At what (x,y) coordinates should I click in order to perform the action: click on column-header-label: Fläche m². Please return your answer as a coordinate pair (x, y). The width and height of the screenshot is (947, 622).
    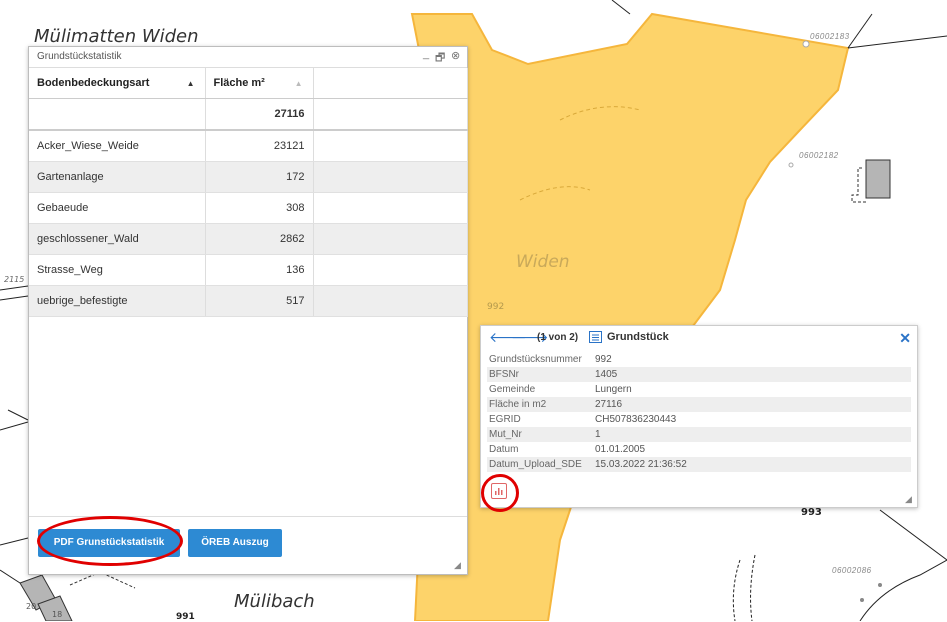
    Looking at the image, I should click on (239, 83).